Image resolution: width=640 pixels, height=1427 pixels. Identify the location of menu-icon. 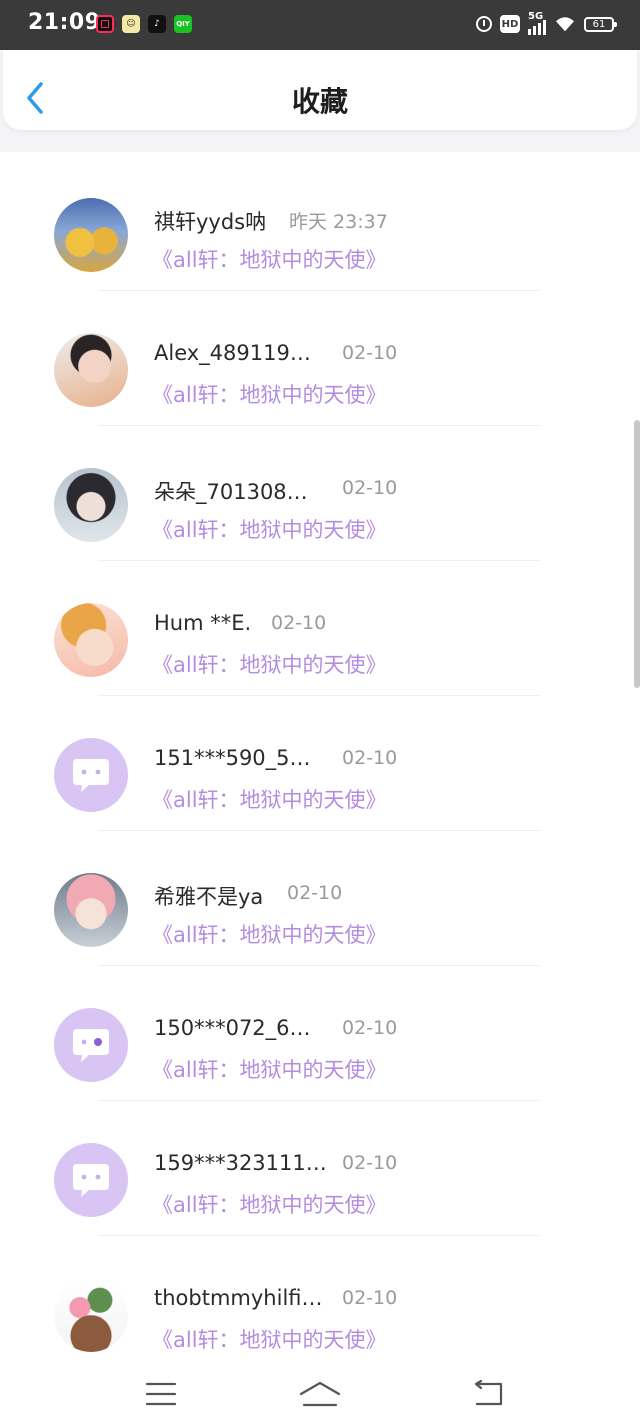
(161, 1394).